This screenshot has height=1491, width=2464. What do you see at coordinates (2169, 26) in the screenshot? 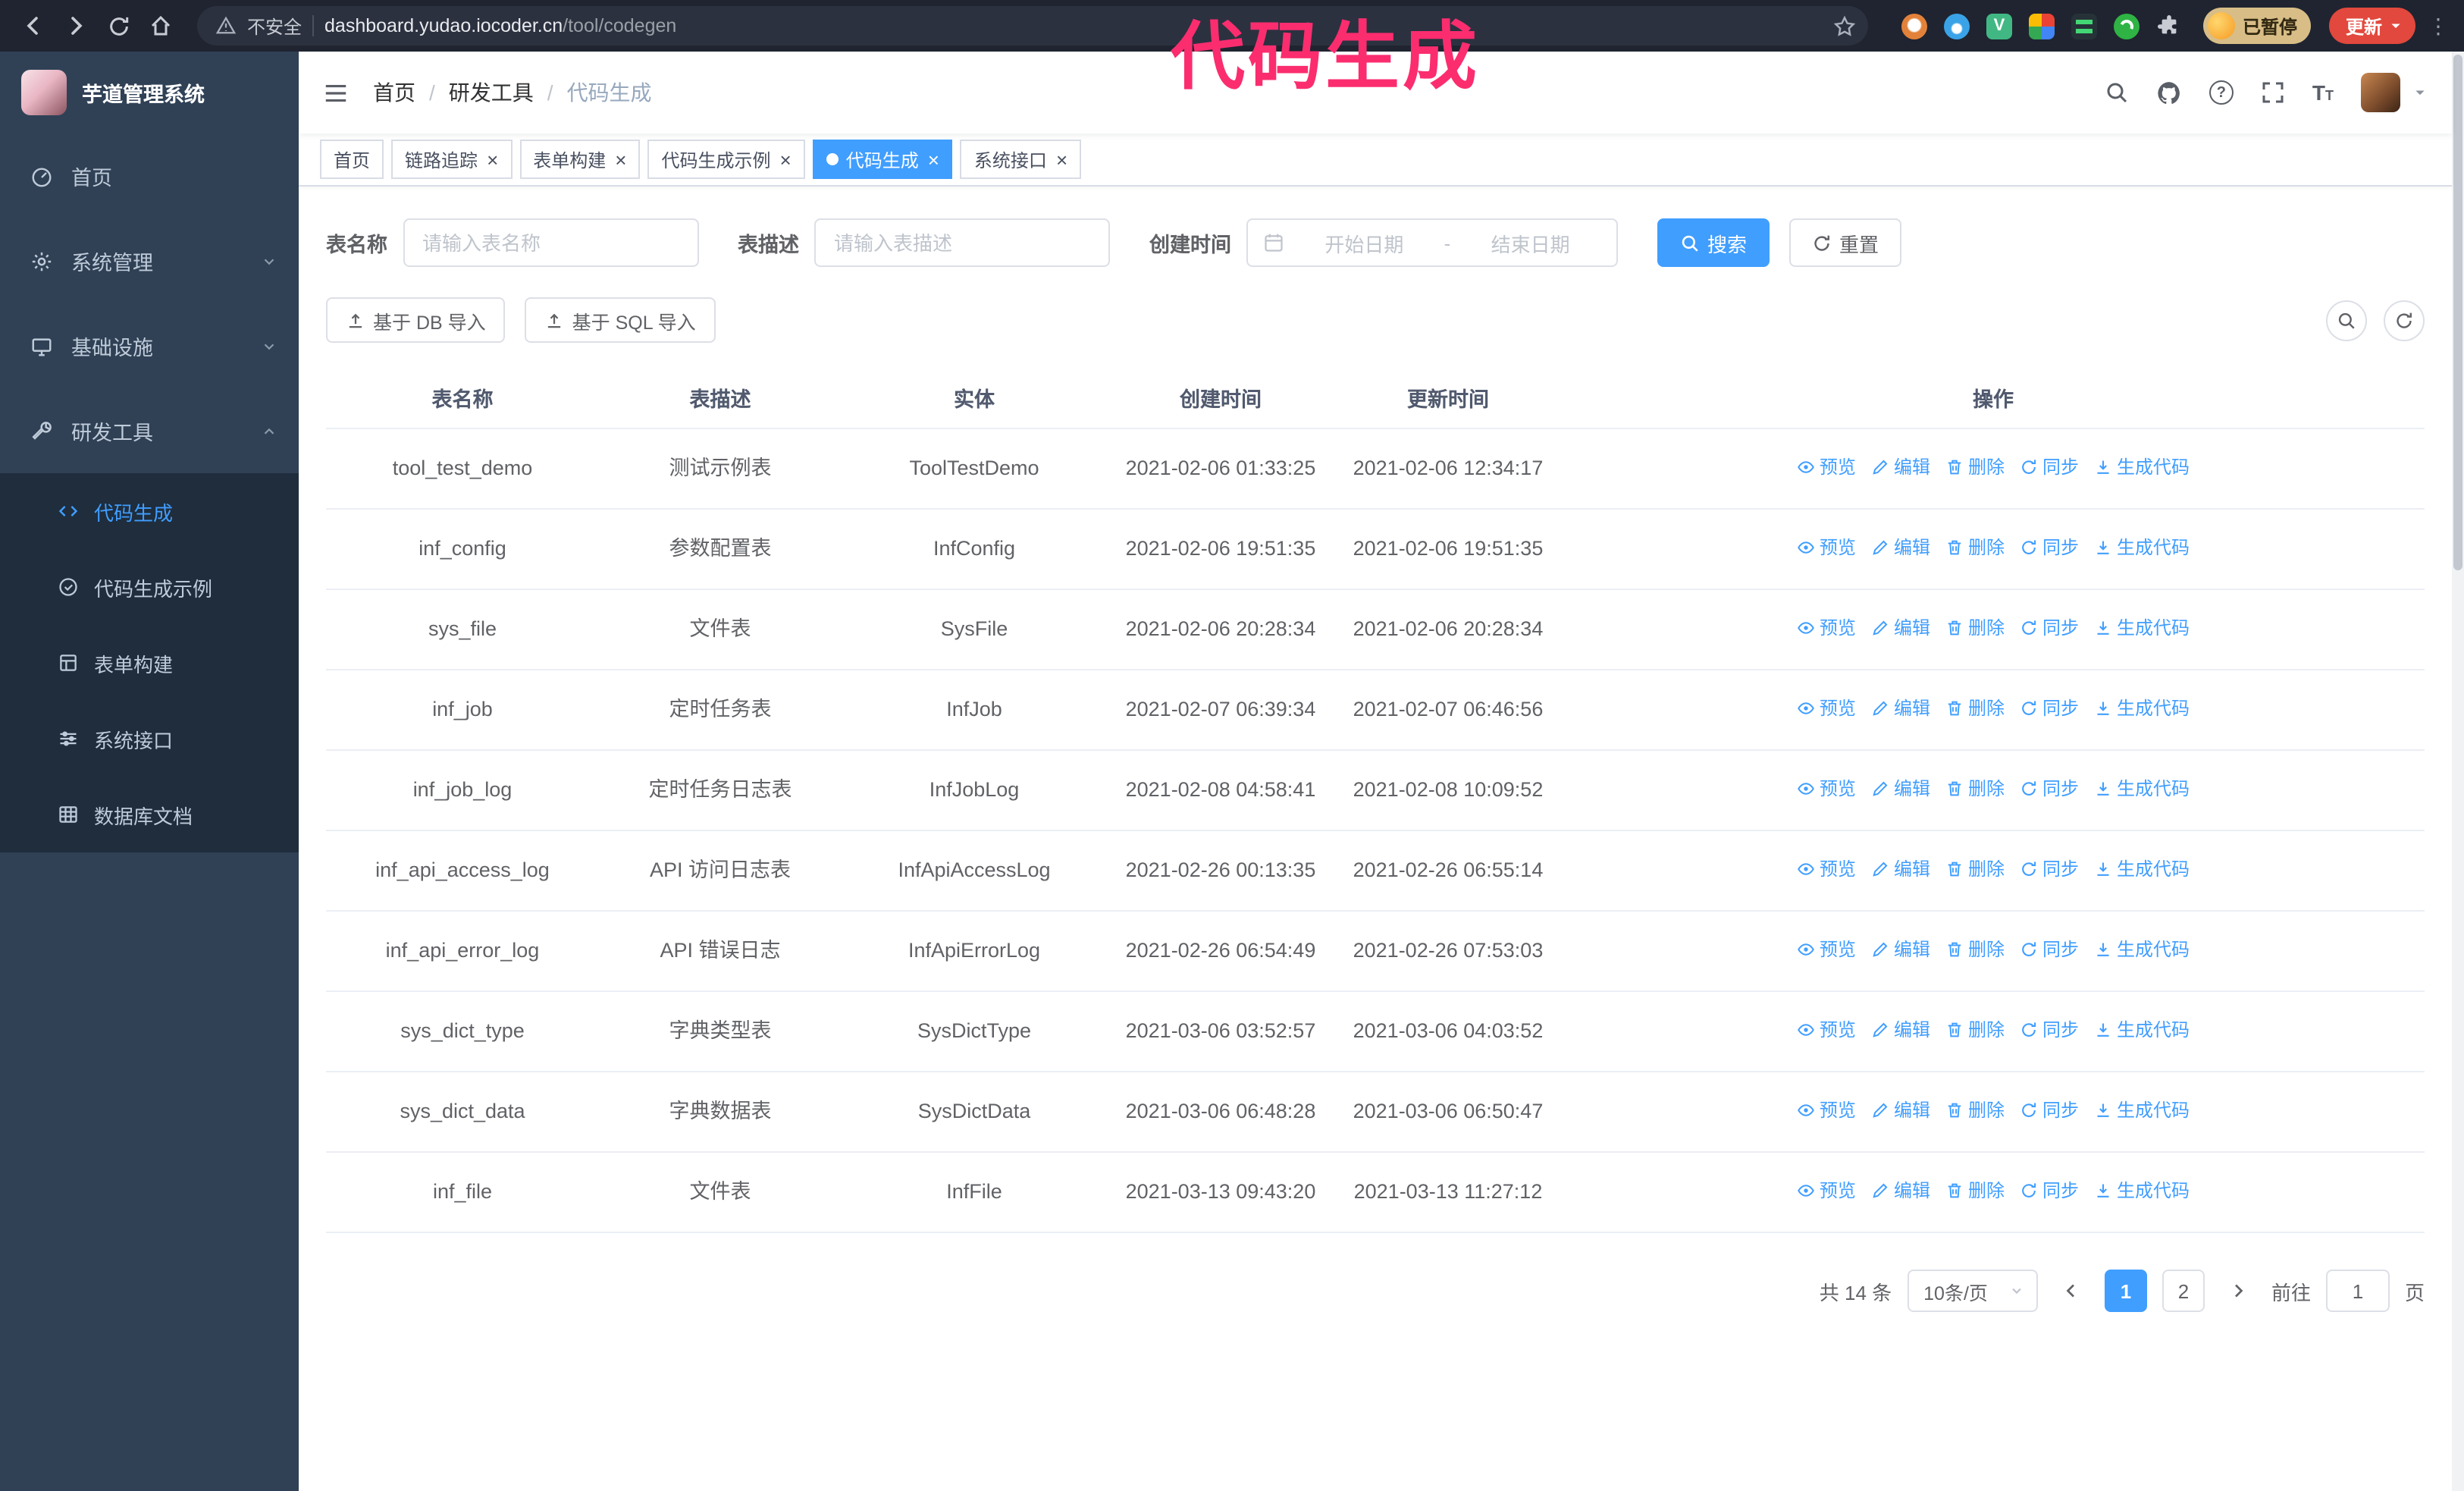
I see `extensions-puzzle-icon` at bounding box center [2169, 26].